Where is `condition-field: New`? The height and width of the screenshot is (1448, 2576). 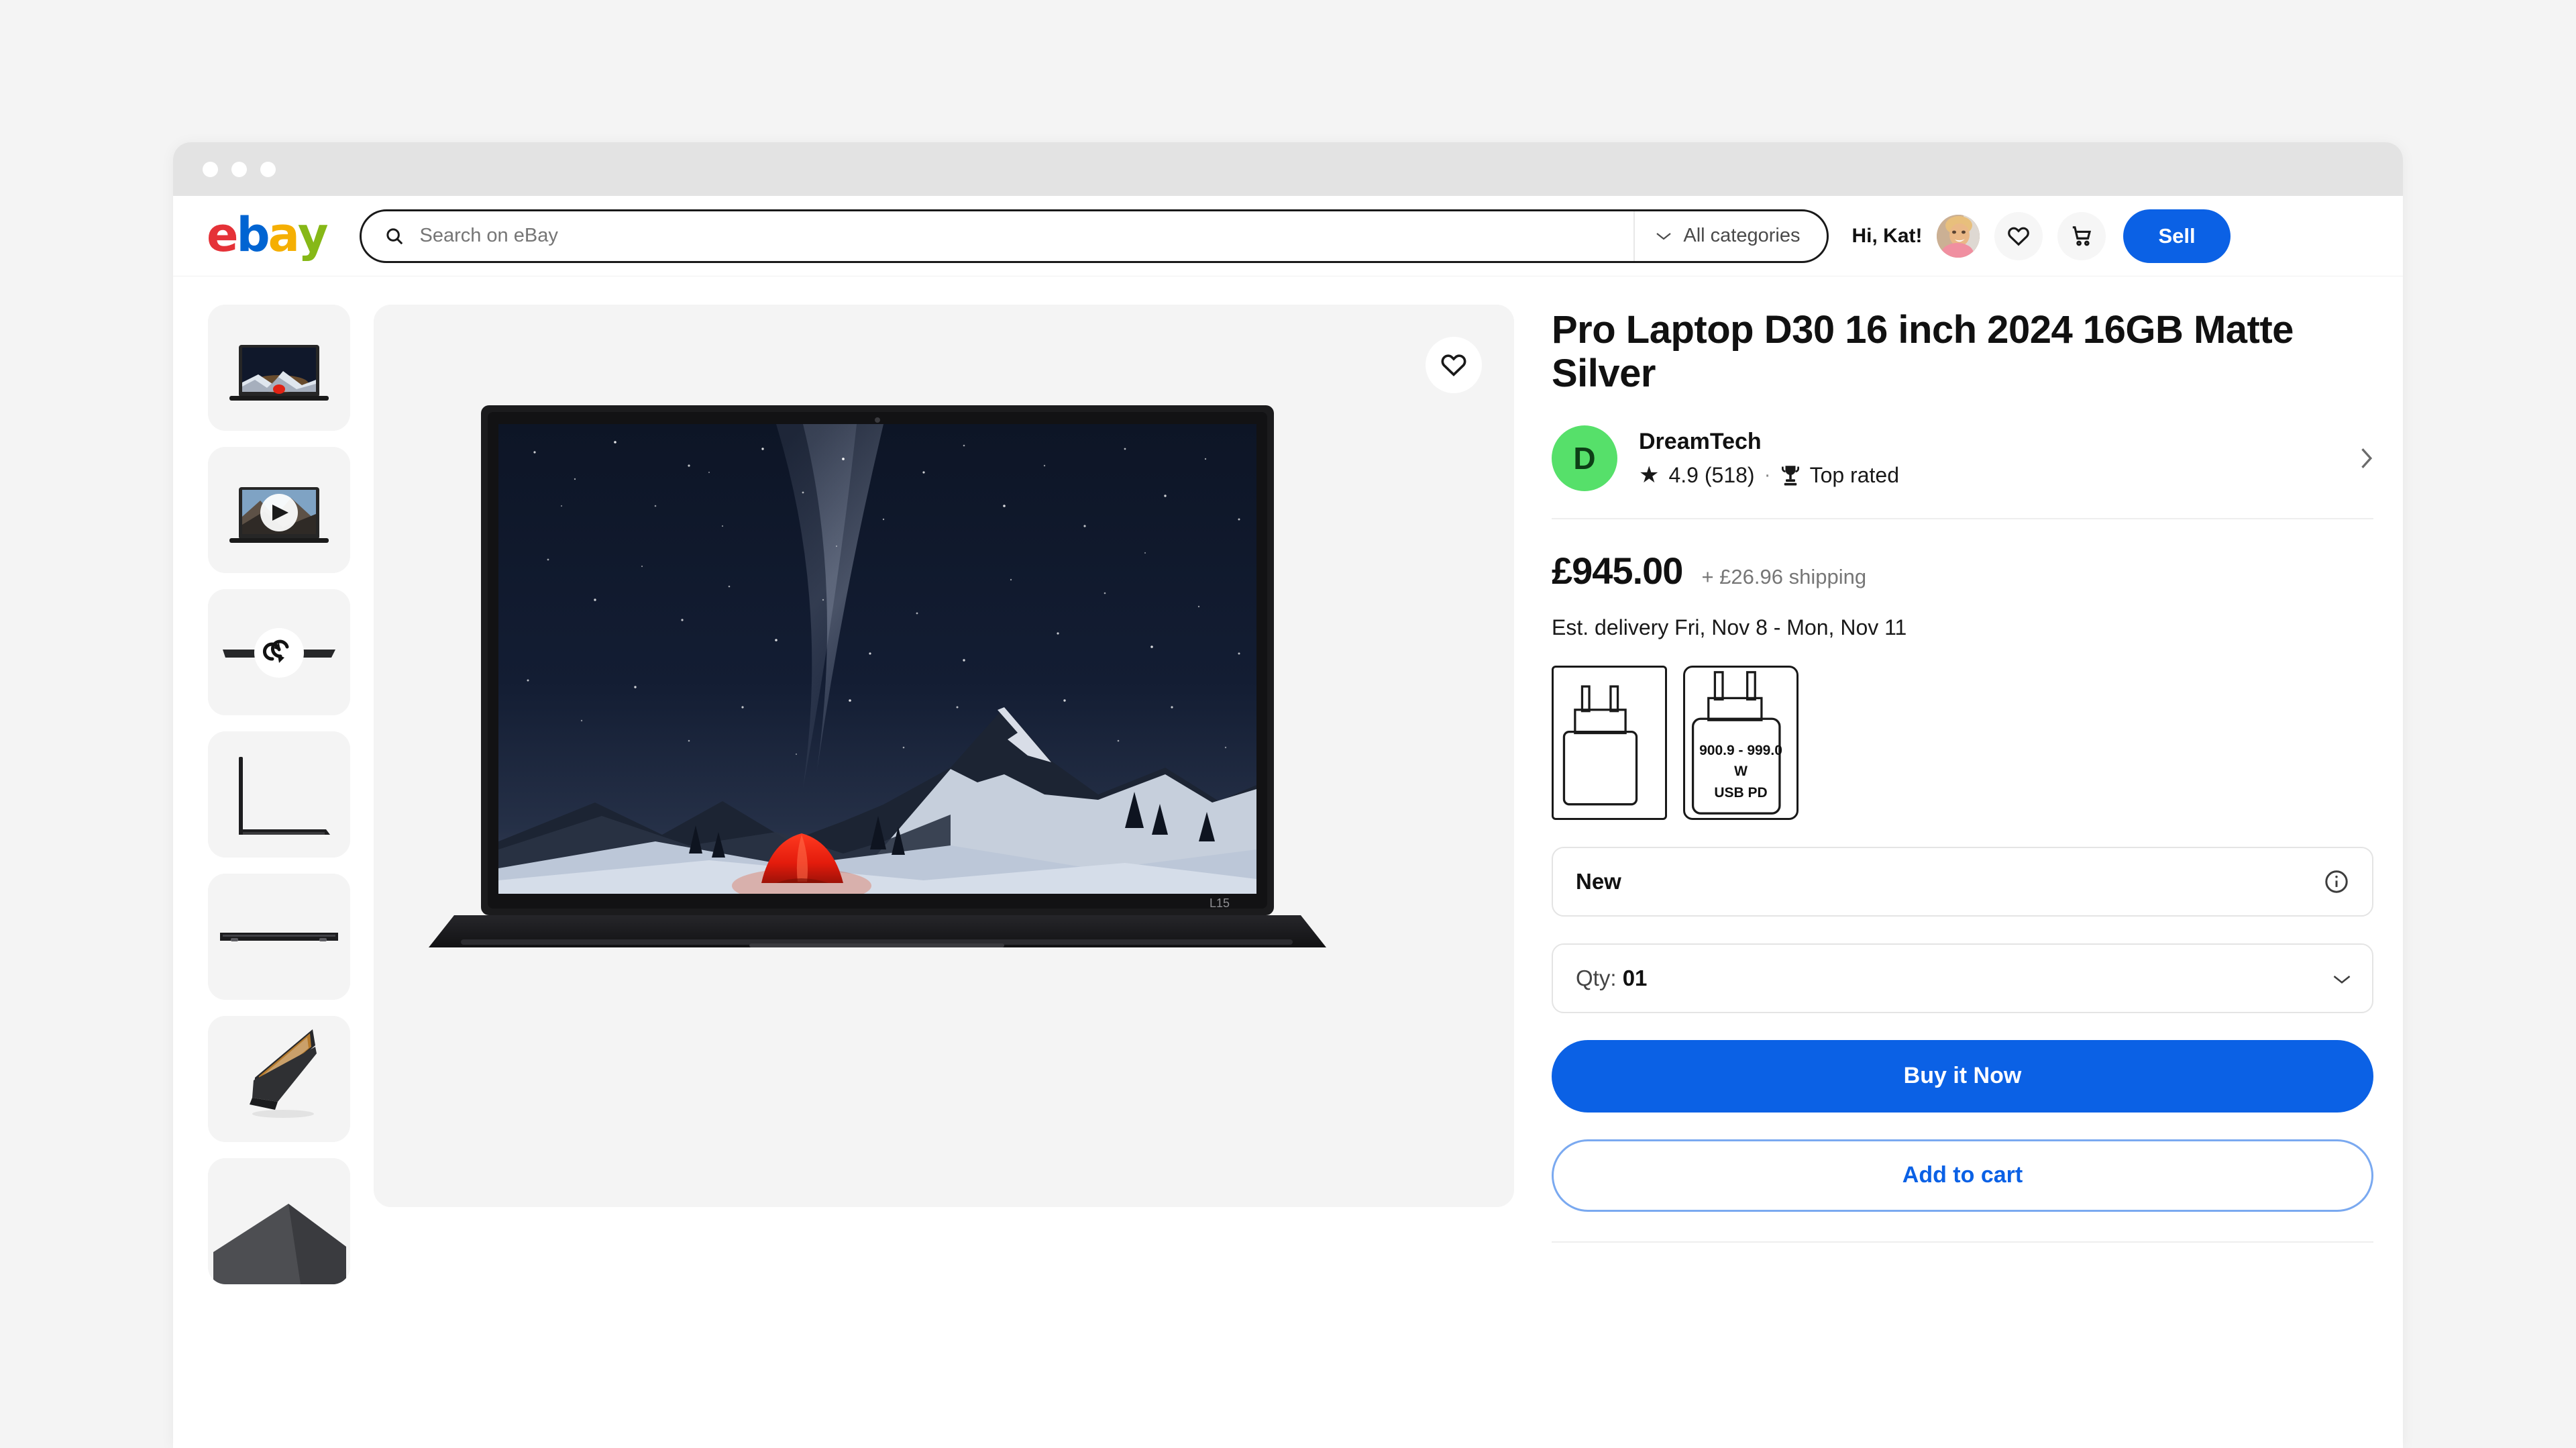 condition-field: New is located at coordinates (1962, 881).